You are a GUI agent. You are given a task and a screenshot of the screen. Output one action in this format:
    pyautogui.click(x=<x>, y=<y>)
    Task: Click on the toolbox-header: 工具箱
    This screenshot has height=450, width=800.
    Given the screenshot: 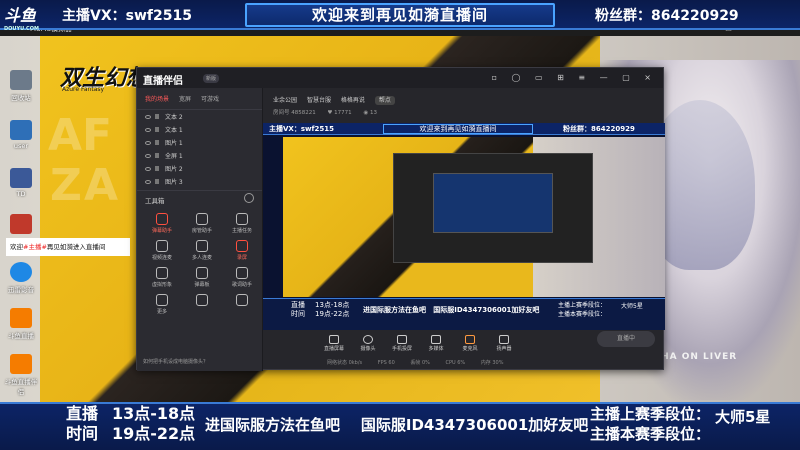 What is the action you would take?
    pyautogui.click(x=199, y=199)
    